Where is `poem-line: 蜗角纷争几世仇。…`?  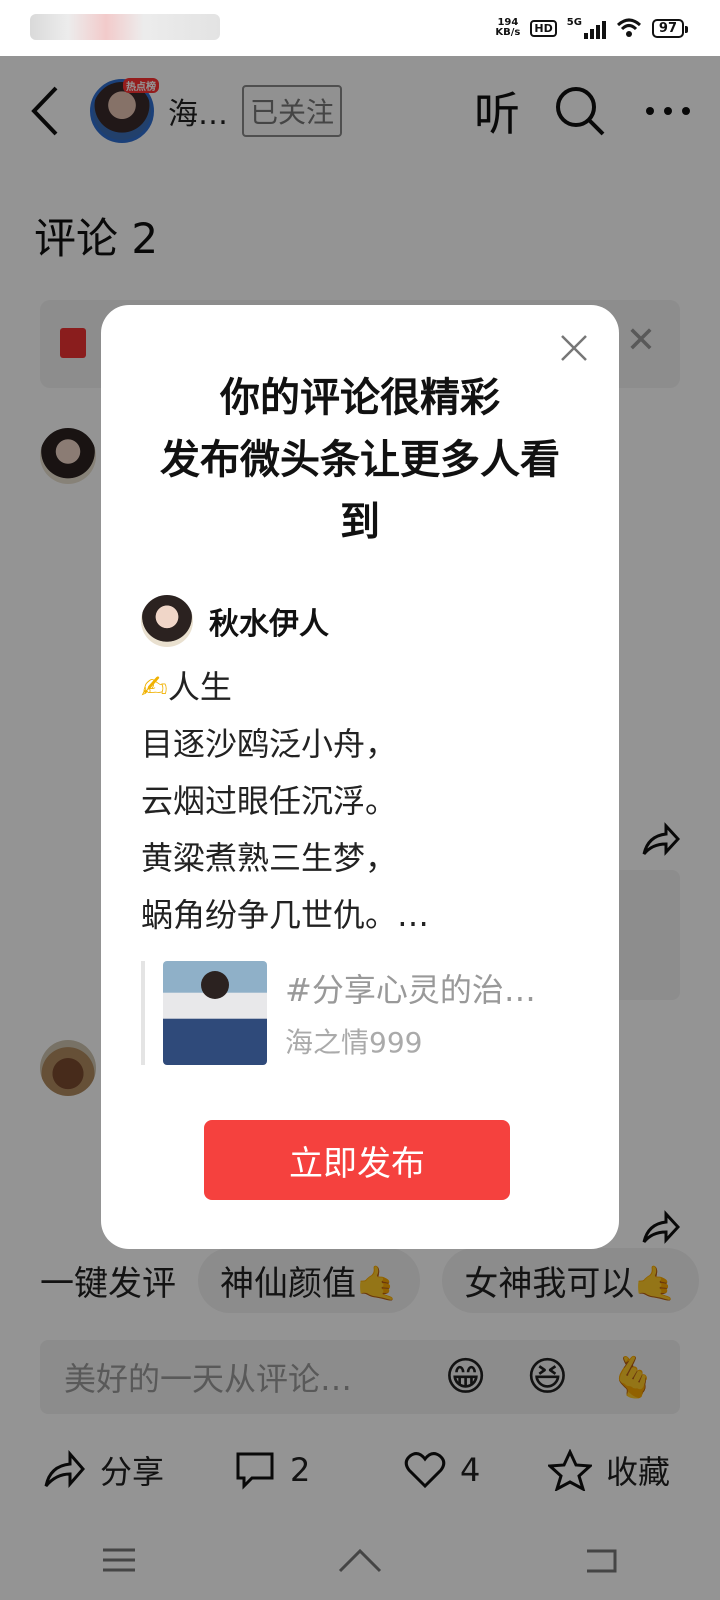 poem-line: 蜗角纷争几世仇。… is located at coordinates (285, 915).